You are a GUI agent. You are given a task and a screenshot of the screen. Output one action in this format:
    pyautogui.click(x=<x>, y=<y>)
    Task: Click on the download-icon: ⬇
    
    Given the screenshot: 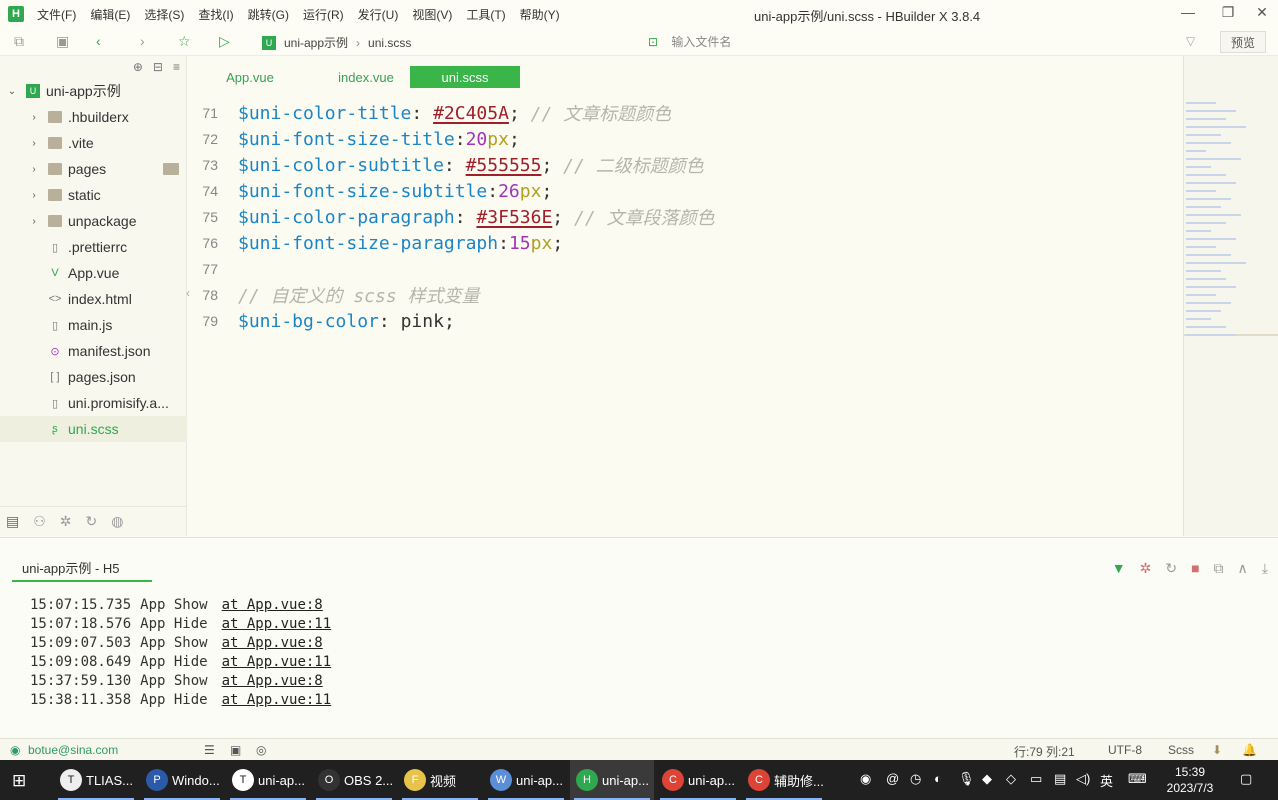 What is the action you would take?
    pyautogui.click(x=1217, y=750)
    